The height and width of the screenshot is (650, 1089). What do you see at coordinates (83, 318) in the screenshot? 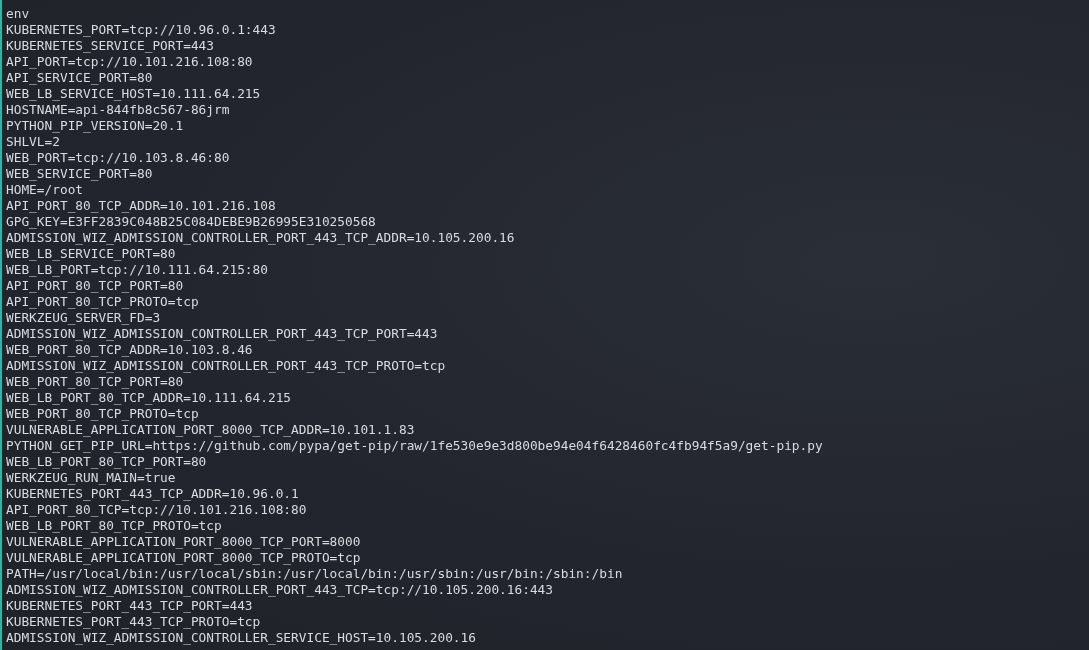
I see `terminal-line: WERKZEUG_SERVER_FD=3` at bounding box center [83, 318].